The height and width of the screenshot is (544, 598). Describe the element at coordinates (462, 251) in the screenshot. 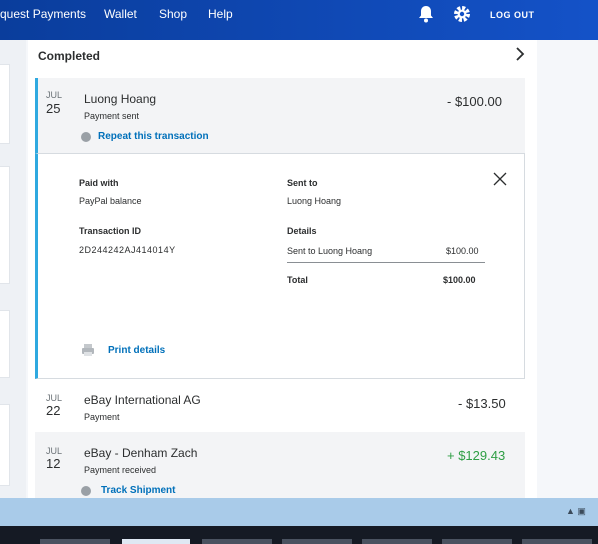

I see `details-line-amount: $100.00` at that location.